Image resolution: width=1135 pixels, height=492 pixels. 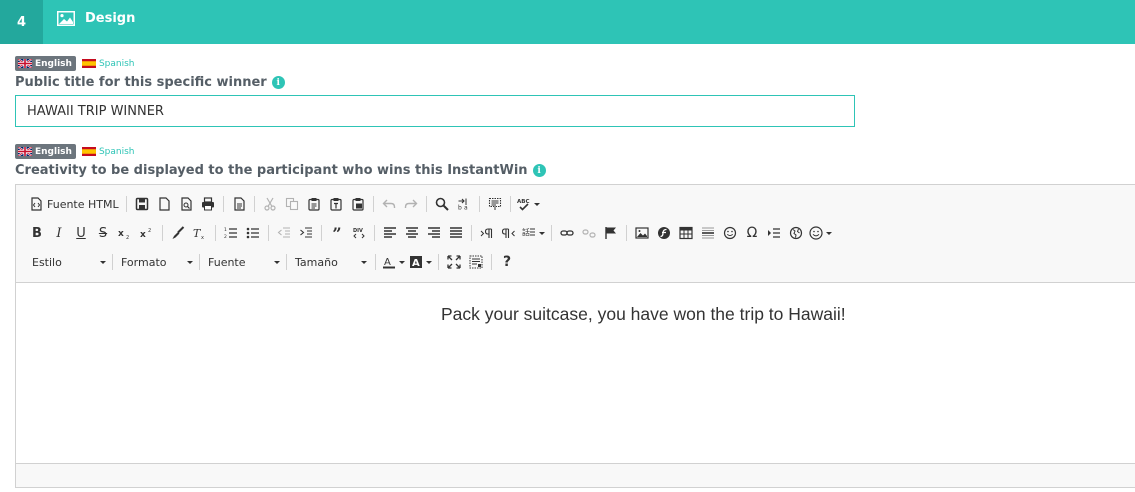 What do you see at coordinates (476, 262) in the screenshot?
I see `show-blocks-button` at bounding box center [476, 262].